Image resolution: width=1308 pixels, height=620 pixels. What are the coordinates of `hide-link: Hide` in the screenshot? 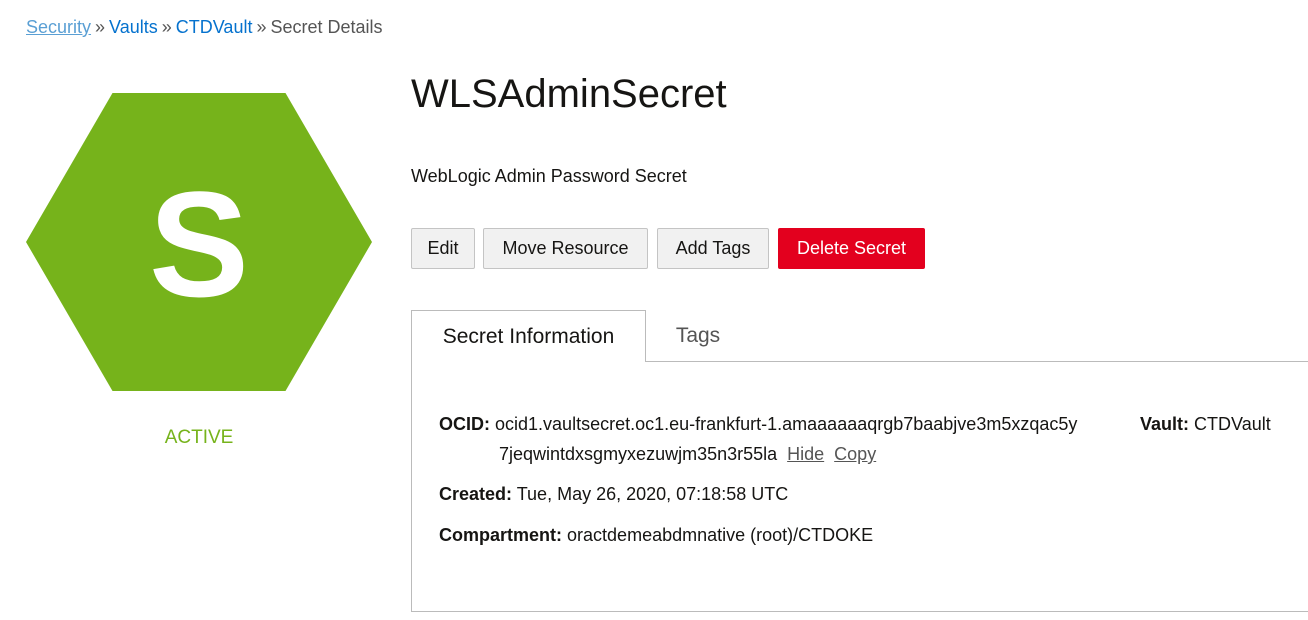 It's located at (805, 454).